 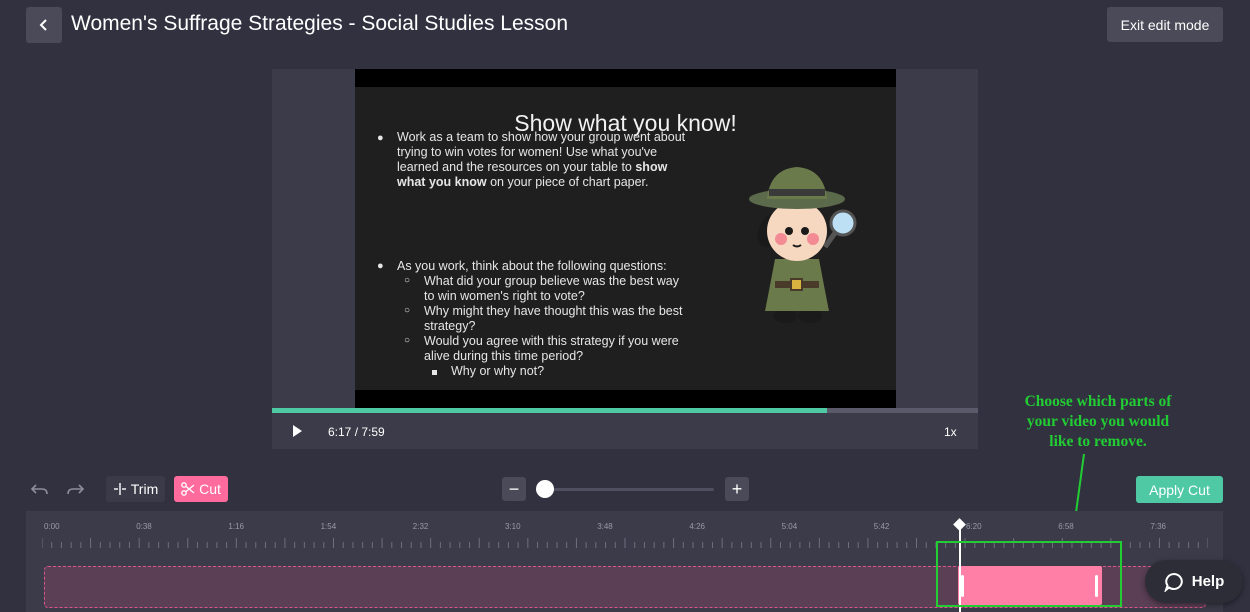 I want to click on timeline-tick-label: 2:32, so click(x=420, y=526).